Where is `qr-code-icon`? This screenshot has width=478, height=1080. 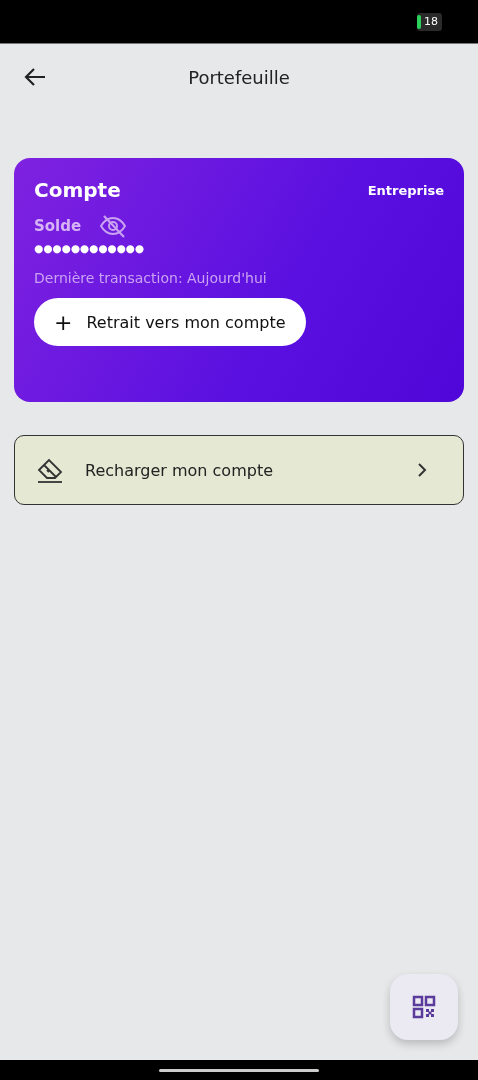
qr-code-icon is located at coordinates (424, 1007).